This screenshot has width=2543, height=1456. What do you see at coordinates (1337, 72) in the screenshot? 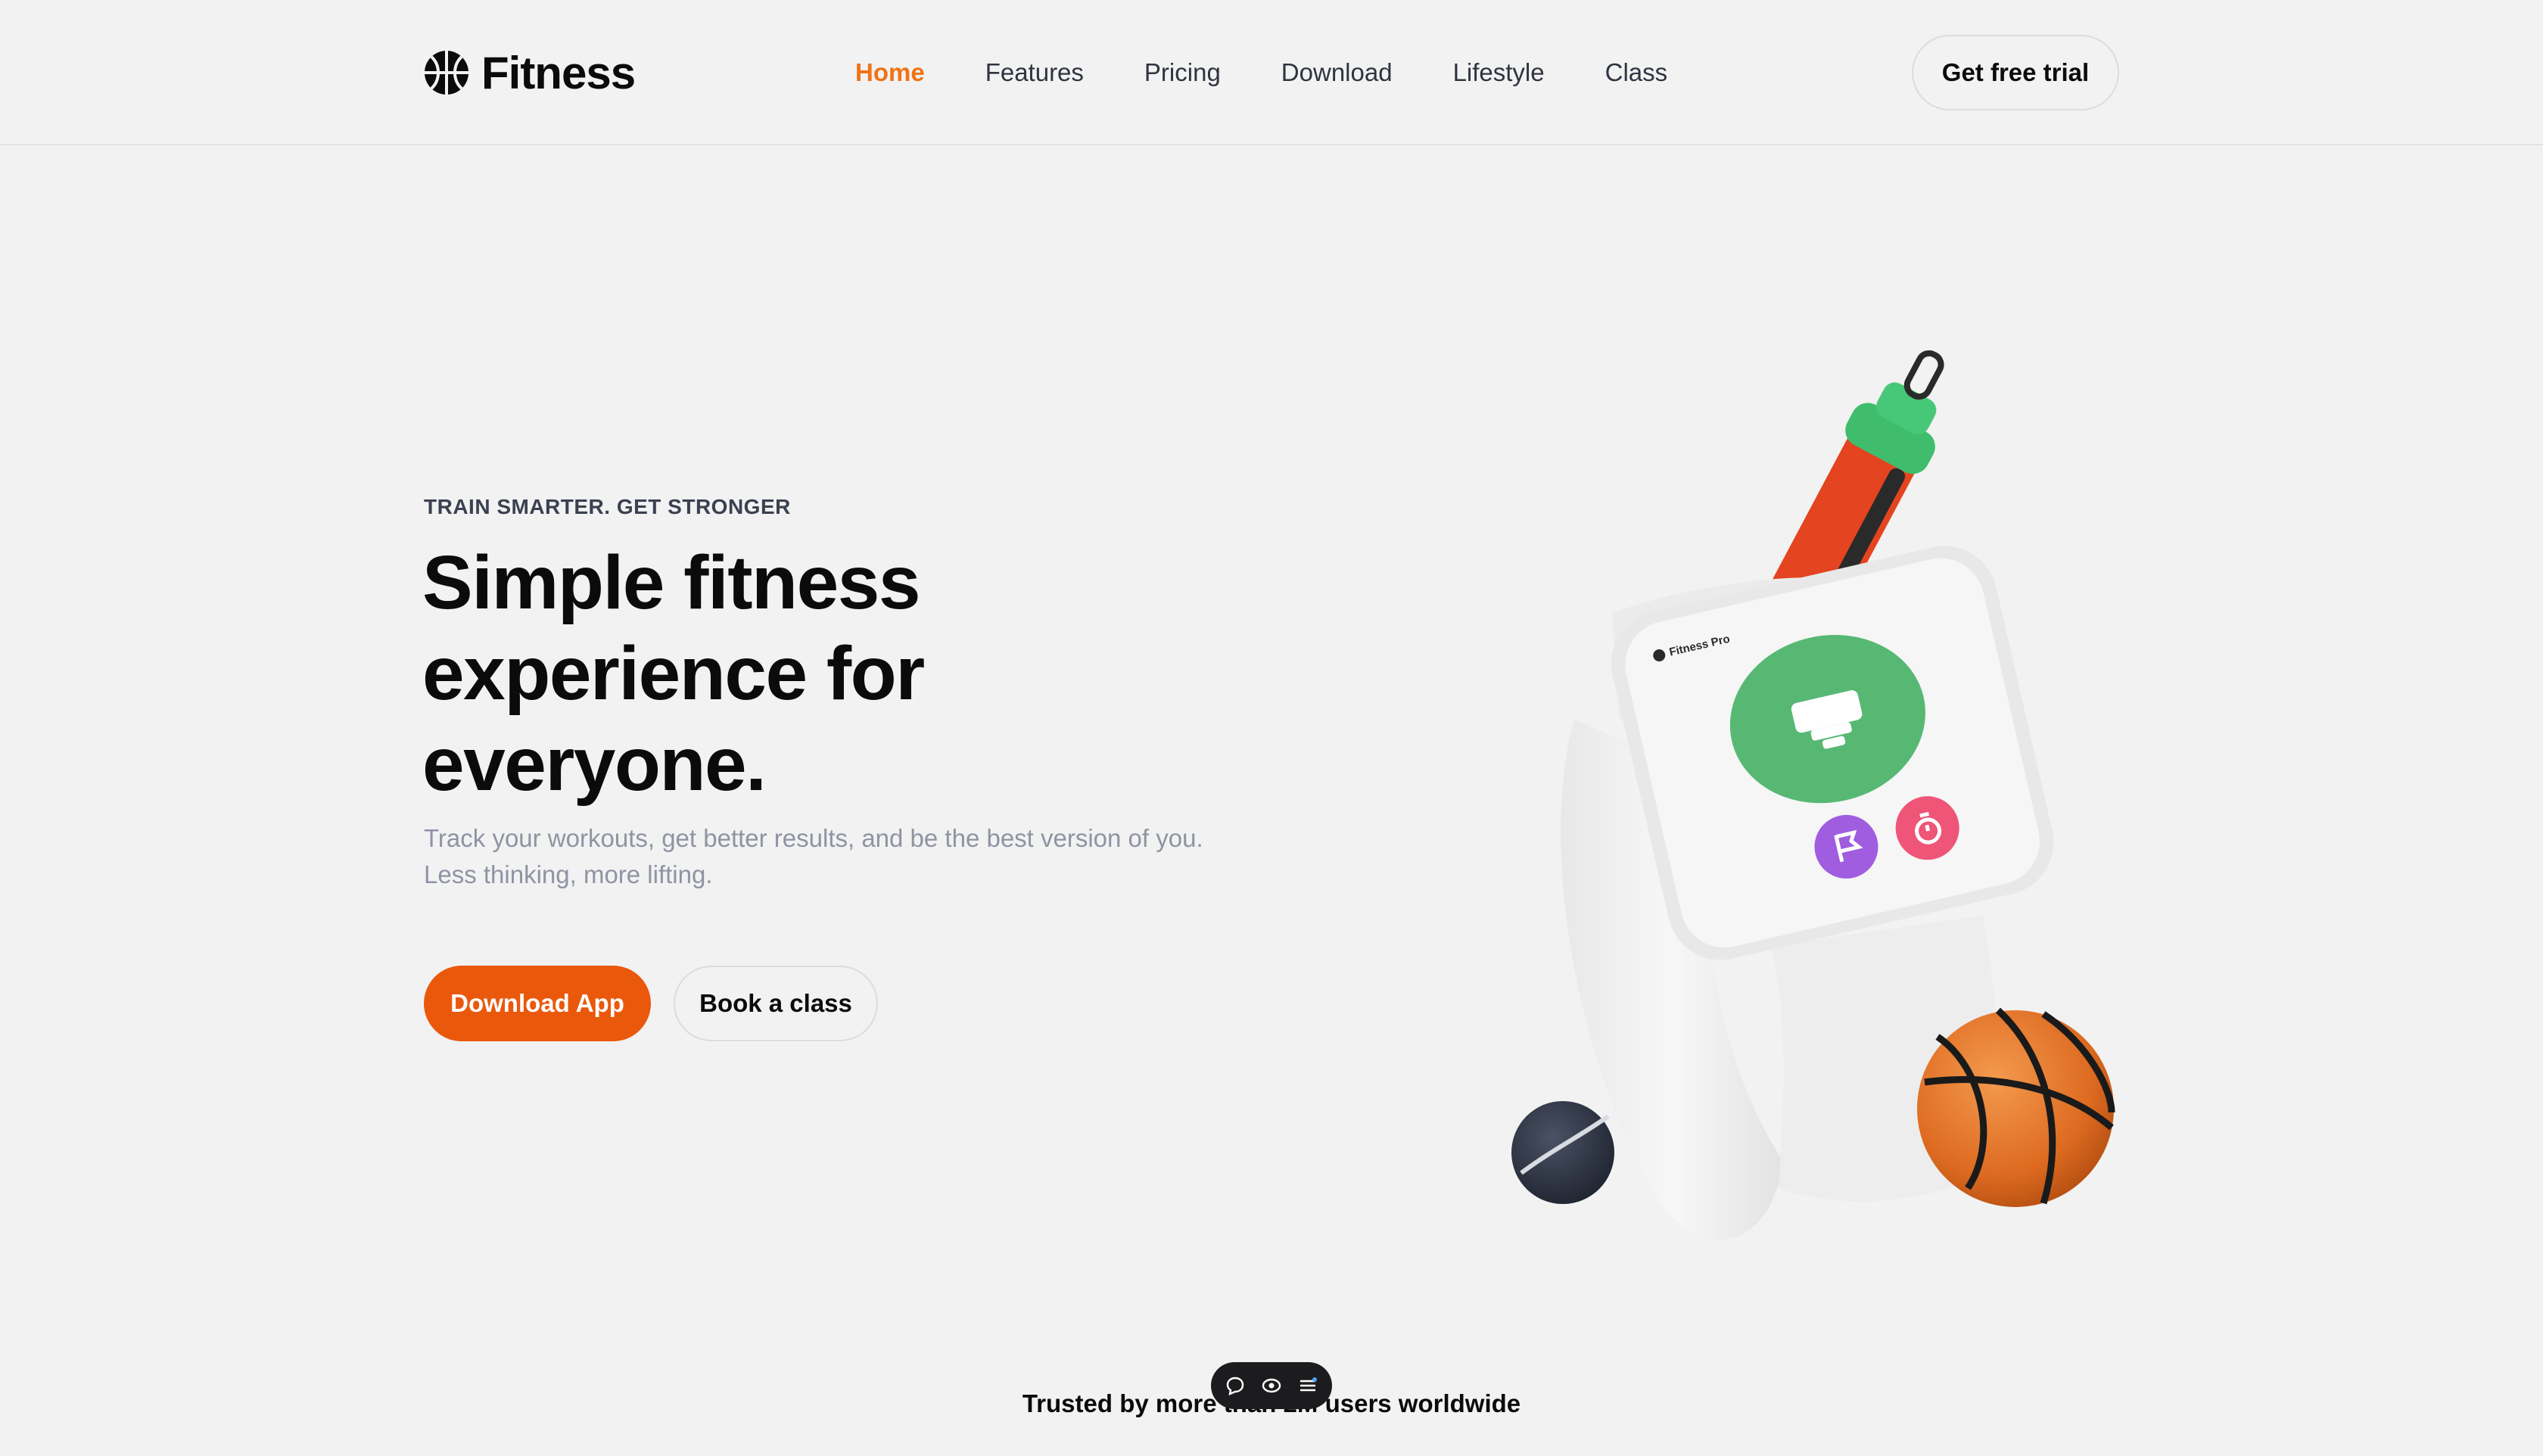
I see `nav-item-download: Download` at bounding box center [1337, 72].